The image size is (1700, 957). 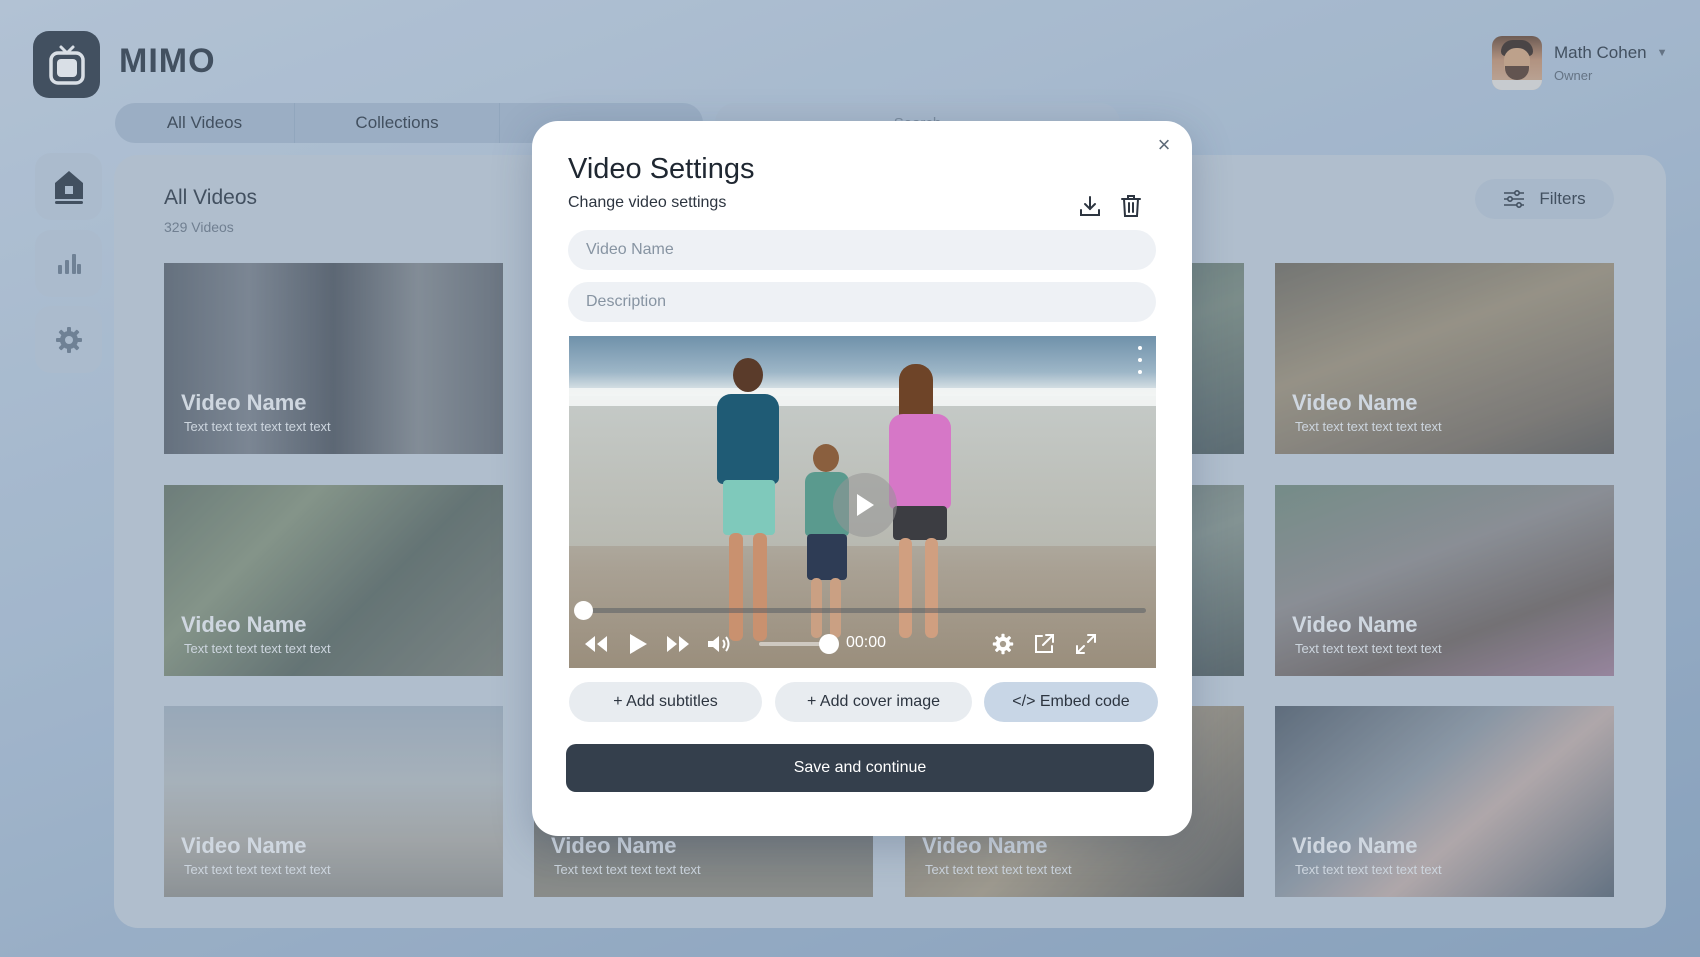 I want to click on player-controls: 00:00, so click(x=862, y=644).